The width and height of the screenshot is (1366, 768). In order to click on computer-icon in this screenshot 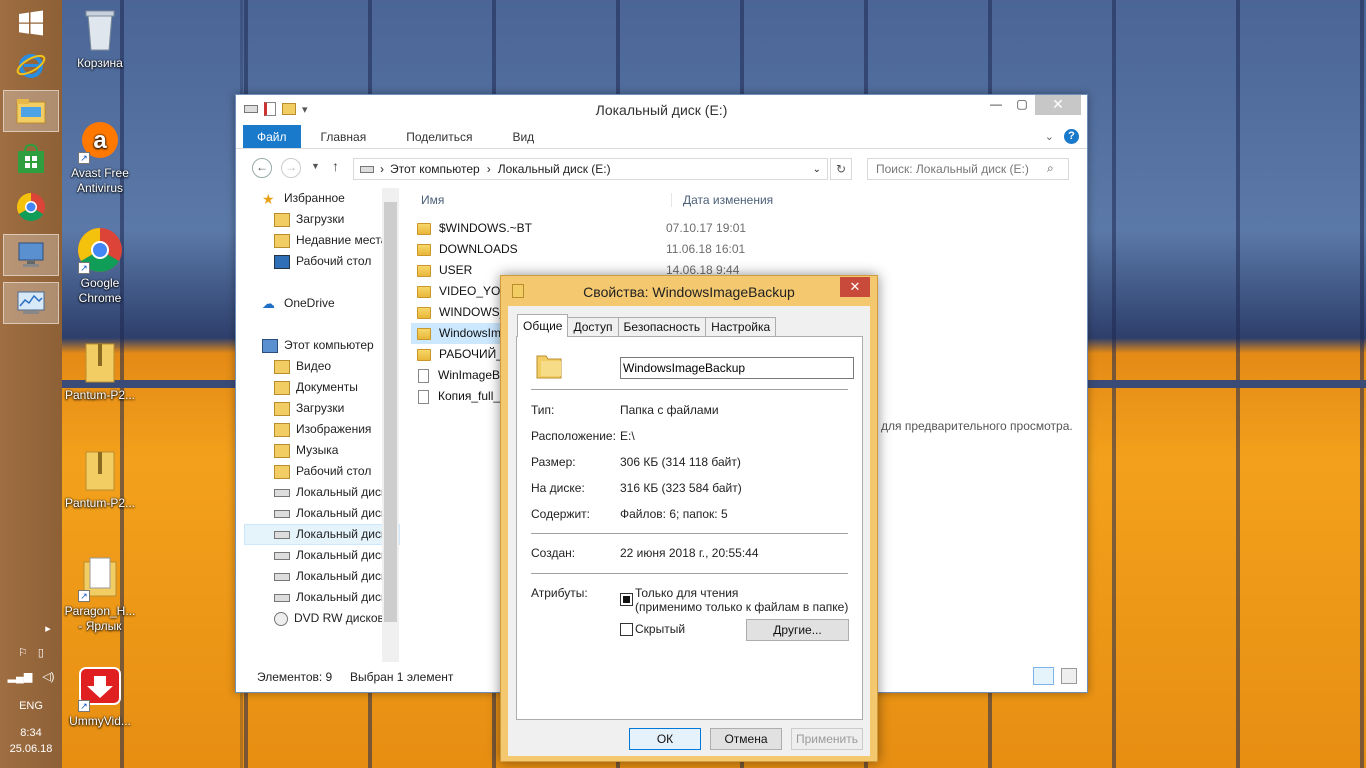, I will do `click(270, 345)`.